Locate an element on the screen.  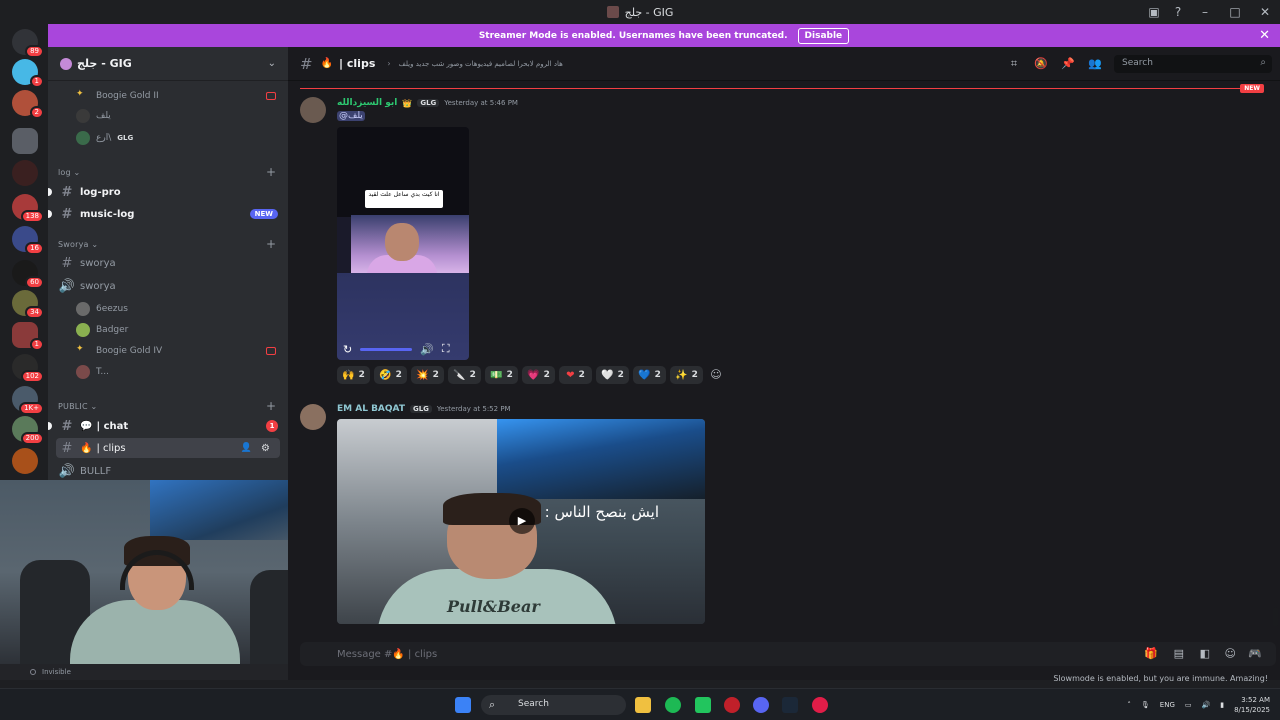
server-icon: 2 is located at coordinates (28, 104).